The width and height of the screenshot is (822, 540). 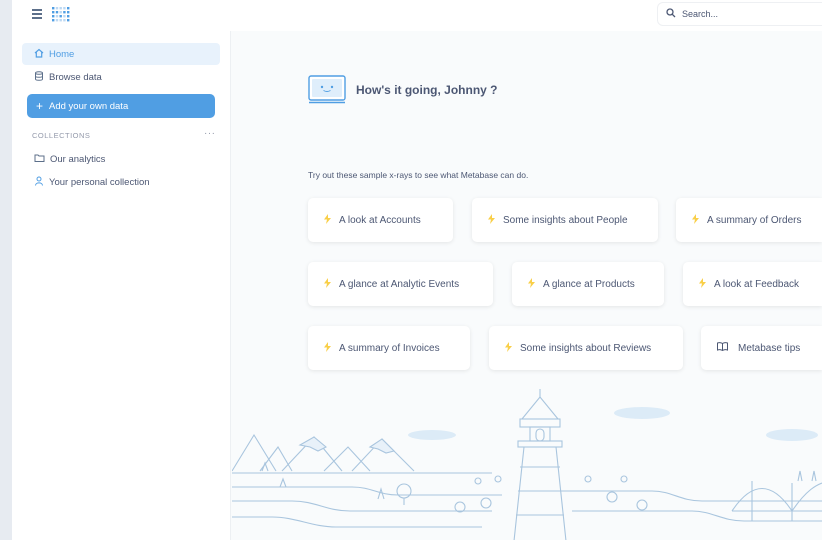 What do you see at coordinates (757, 284) in the screenshot?
I see `xray-card-label: A look at Feedback` at bounding box center [757, 284].